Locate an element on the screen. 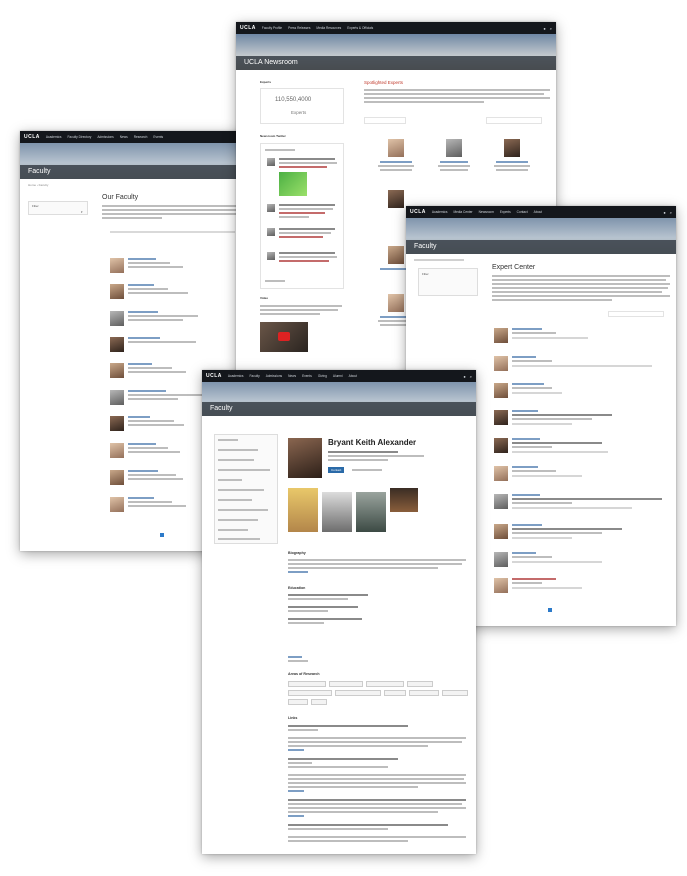  filter-select is located at coordinates (385, 120).